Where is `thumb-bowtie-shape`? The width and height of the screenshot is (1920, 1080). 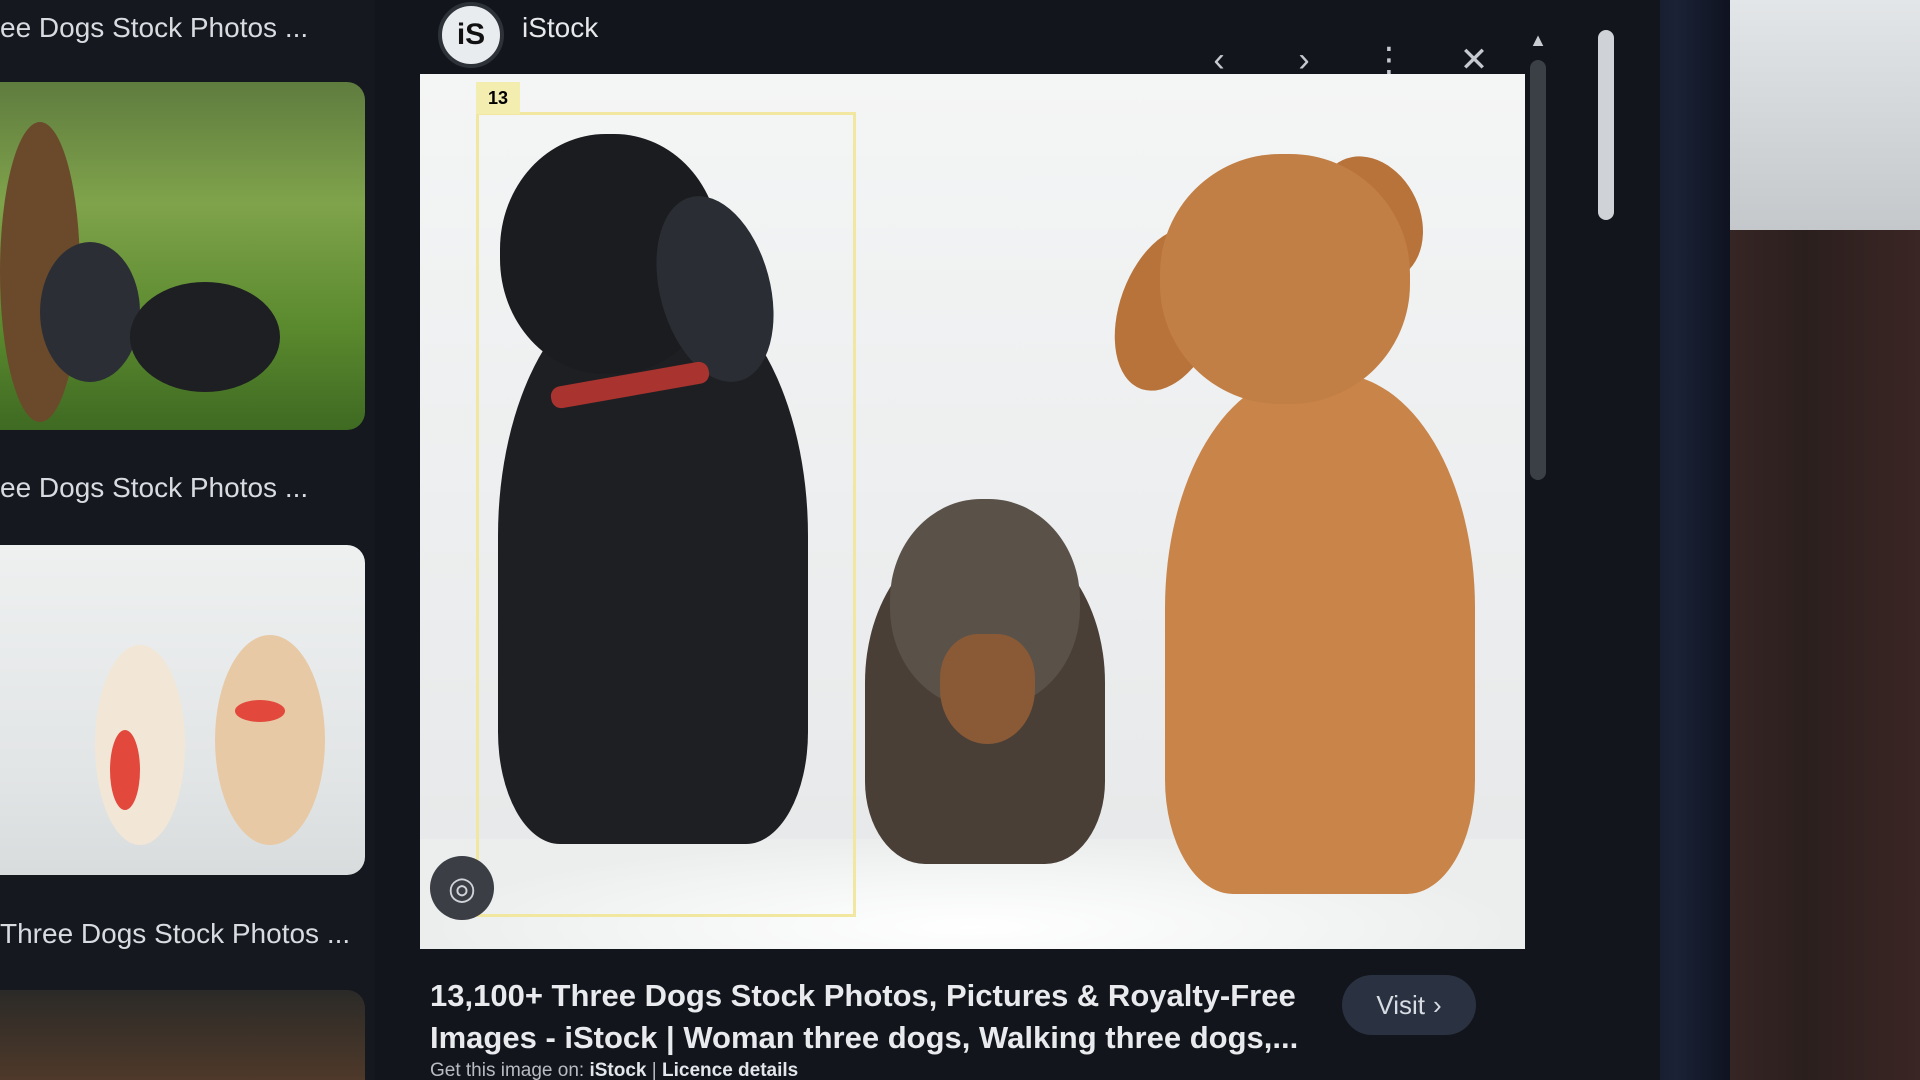
thumb-bowtie-shape is located at coordinates (260, 711).